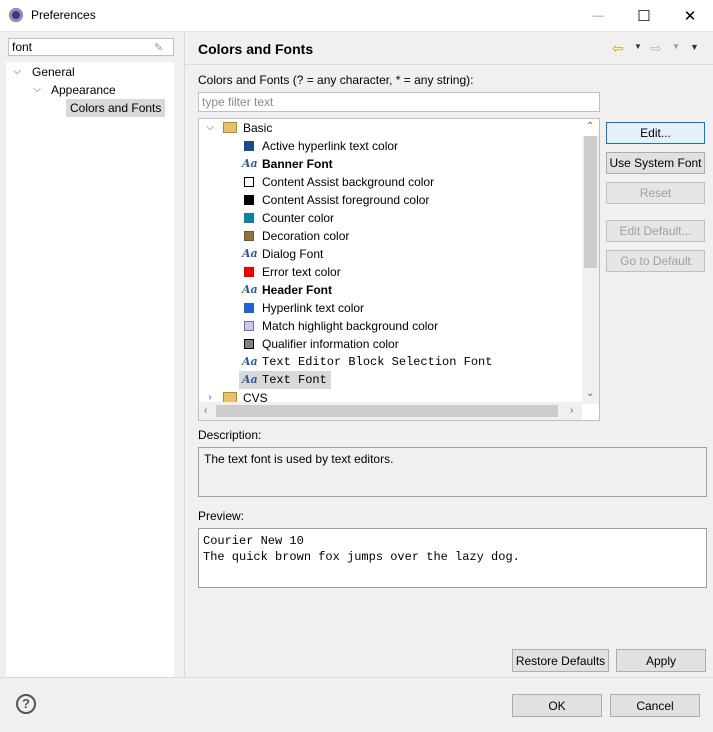  Describe the element at coordinates (676, 46) in the screenshot. I see `forward-dropdown-icon: ▼` at that location.